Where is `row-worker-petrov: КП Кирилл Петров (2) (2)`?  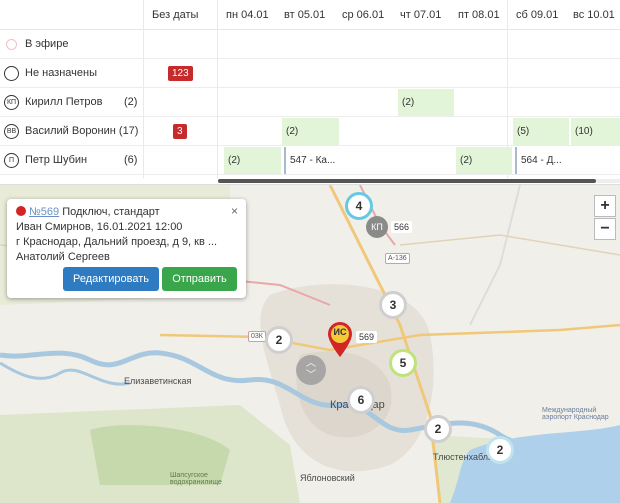 row-worker-petrov: КП Кирилл Петров (2) (2) is located at coordinates (310, 102).